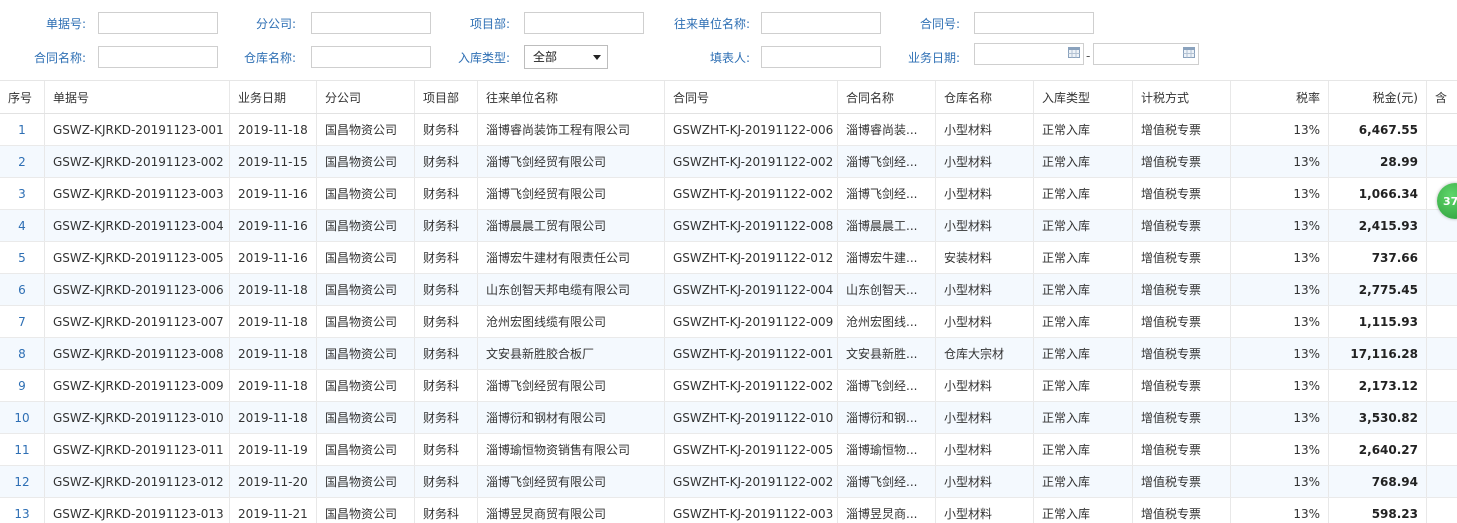  Describe the element at coordinates (137, 193) in the screenshot. I see `cell-doc-no: GSWZ-KJRKD-20191123-003` at that location.